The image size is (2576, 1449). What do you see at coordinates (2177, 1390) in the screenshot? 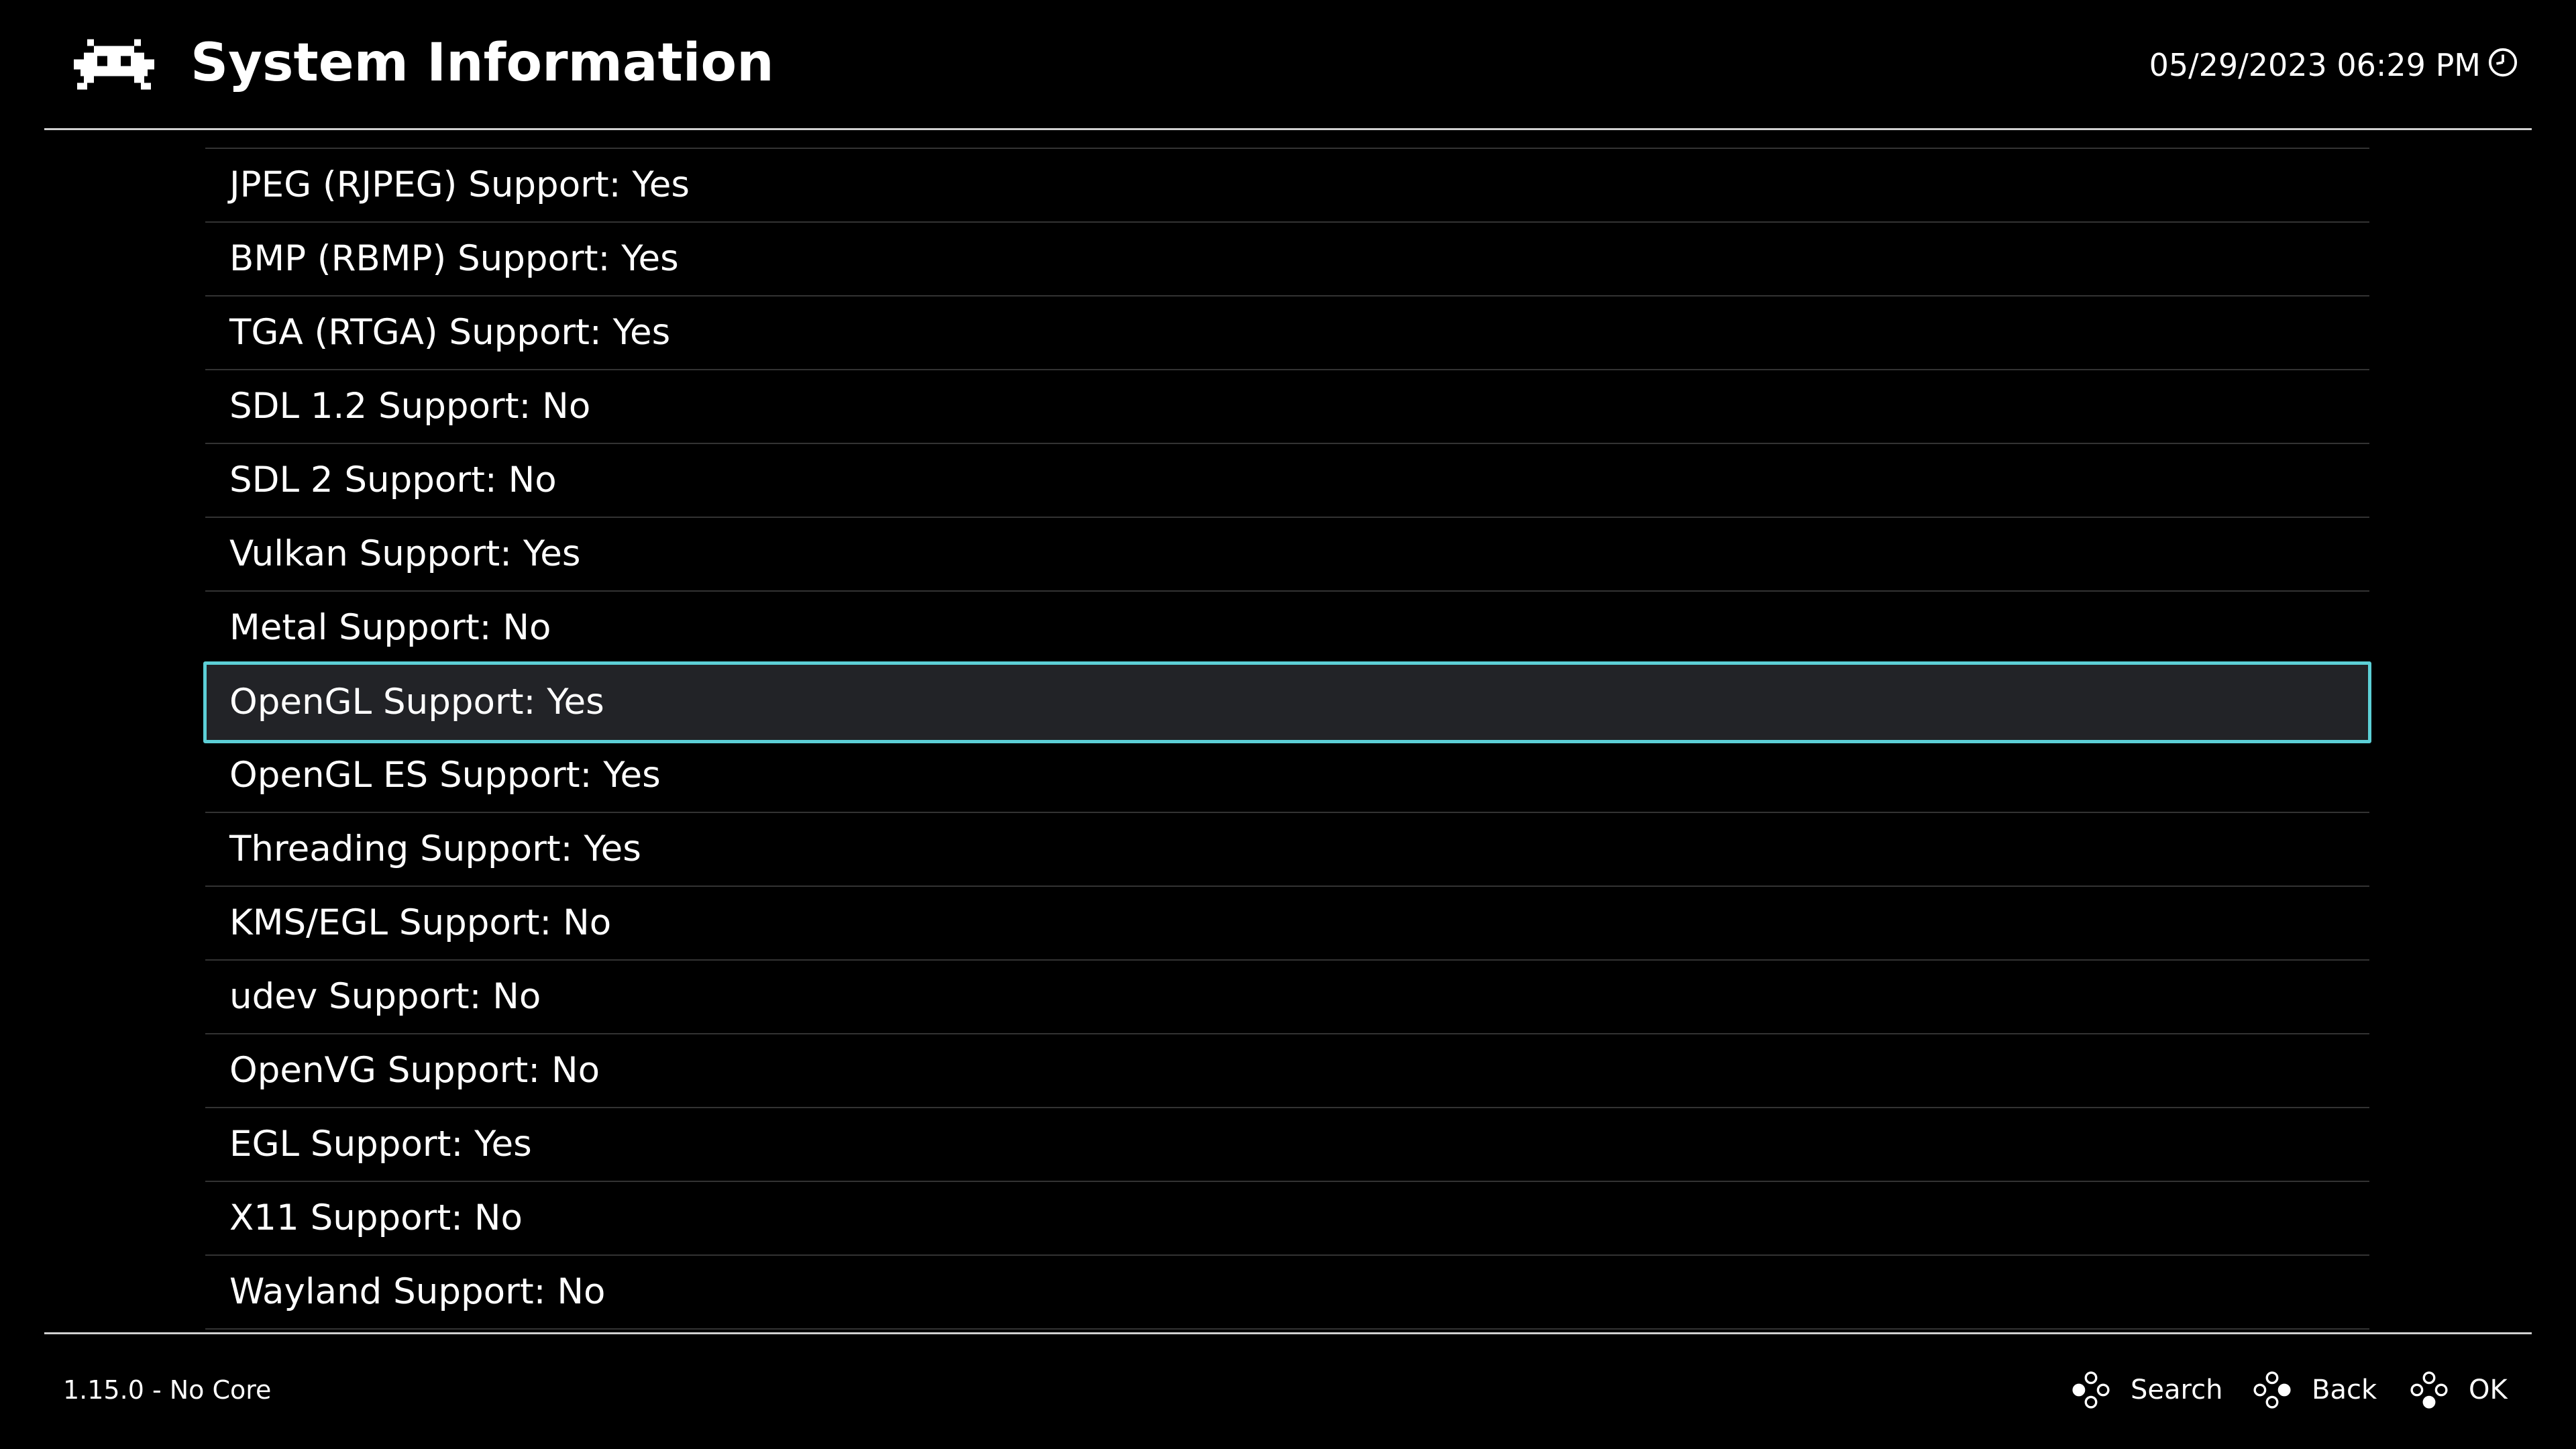
I see `search-hint-label: Search` at bounding box center [2177, 1390].